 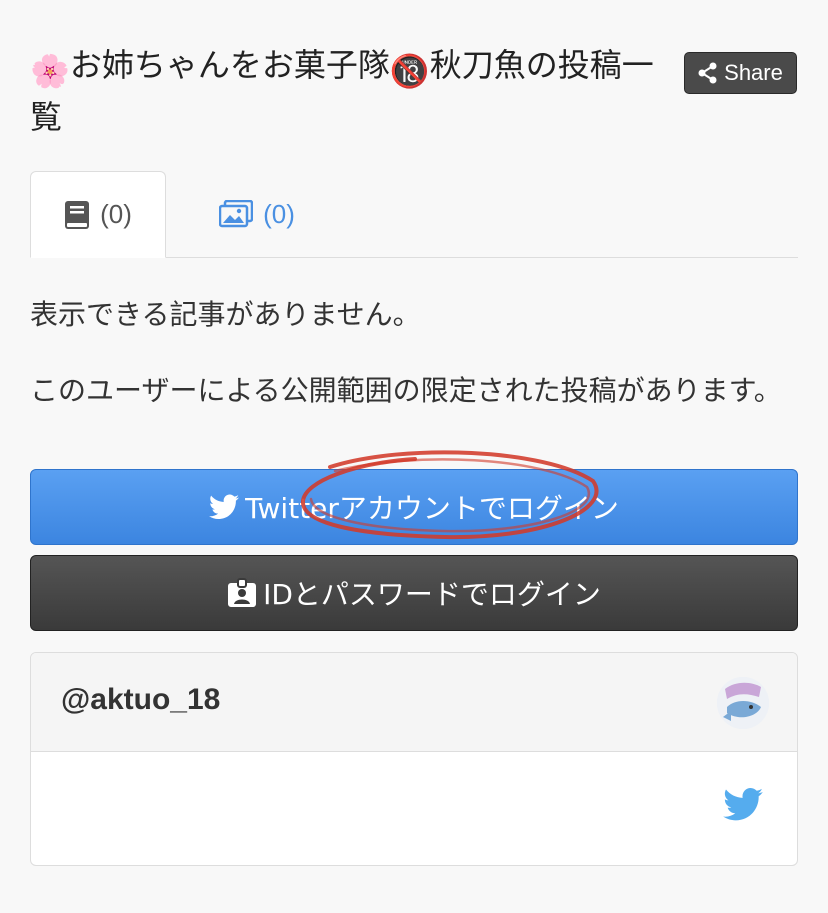 What do you see at coordinates (414, 702) in the screenshot?
I see `user-card-header: @aktuo_18` at bounding box center [414, 702].